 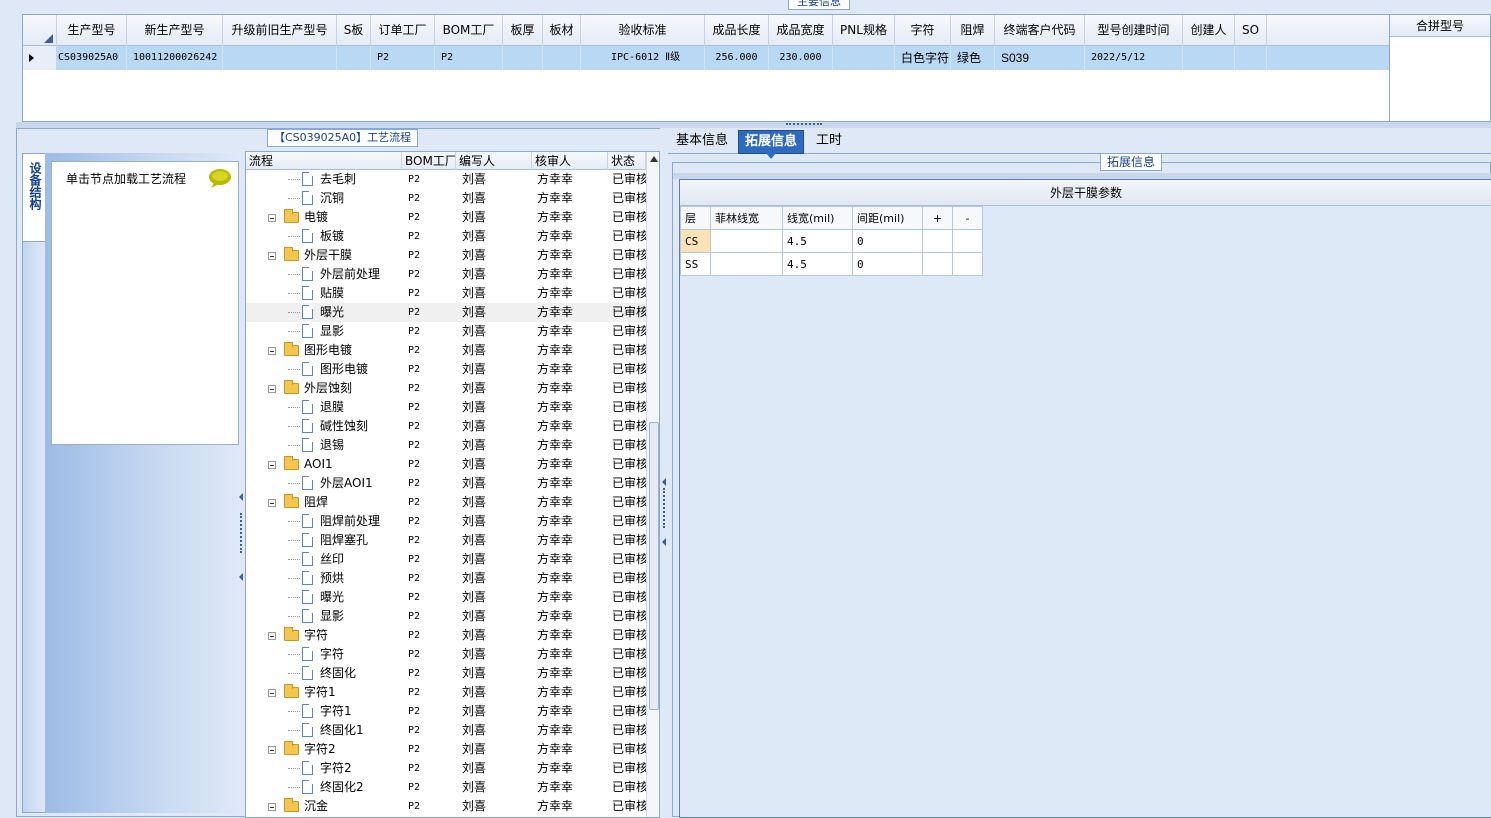 What do you see at coordinates (702, 142) in the screenshot?
I see `tab-basic-info: 基本信息` at bounding box center [702, 142].